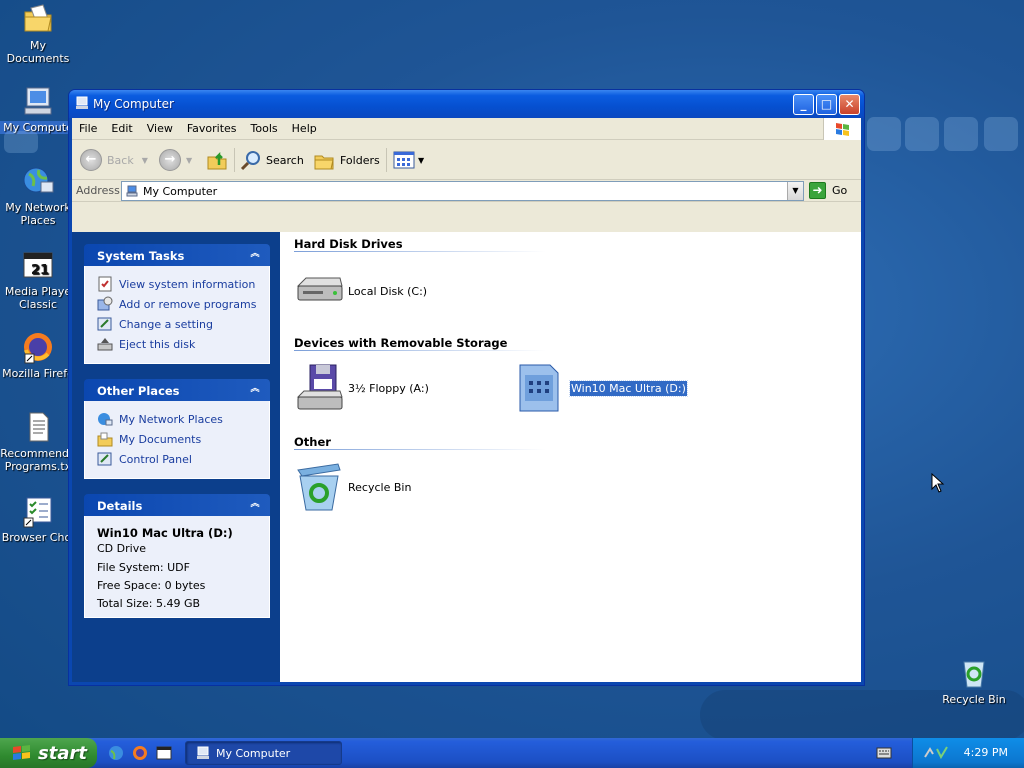 The height and width of the screenshot is (768, 1024). I want to click on desktop-icon-media-player-classic: 21 Media Playe Classic, so click(38, 279).